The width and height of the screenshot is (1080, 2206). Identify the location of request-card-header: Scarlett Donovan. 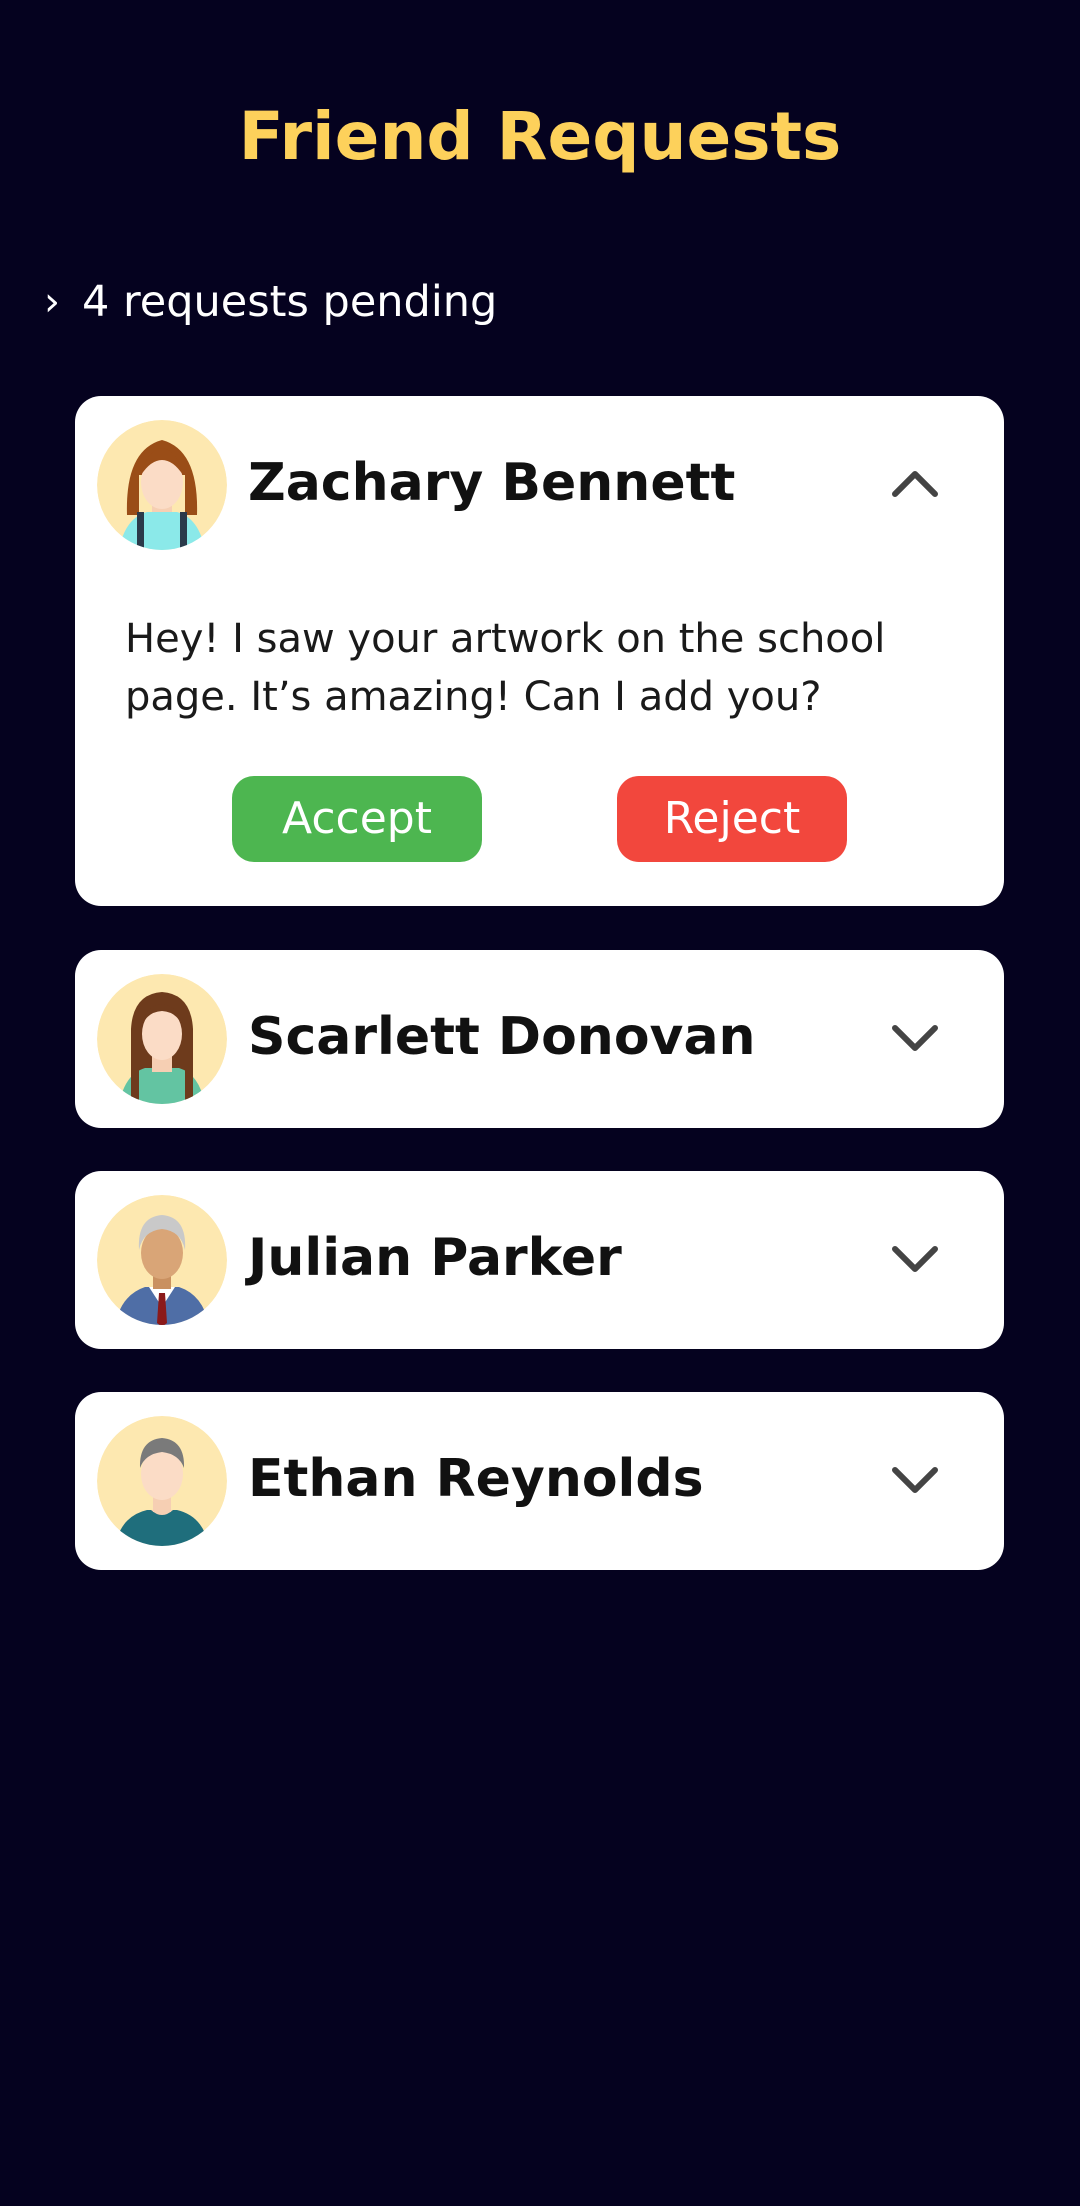
(539, 1038).